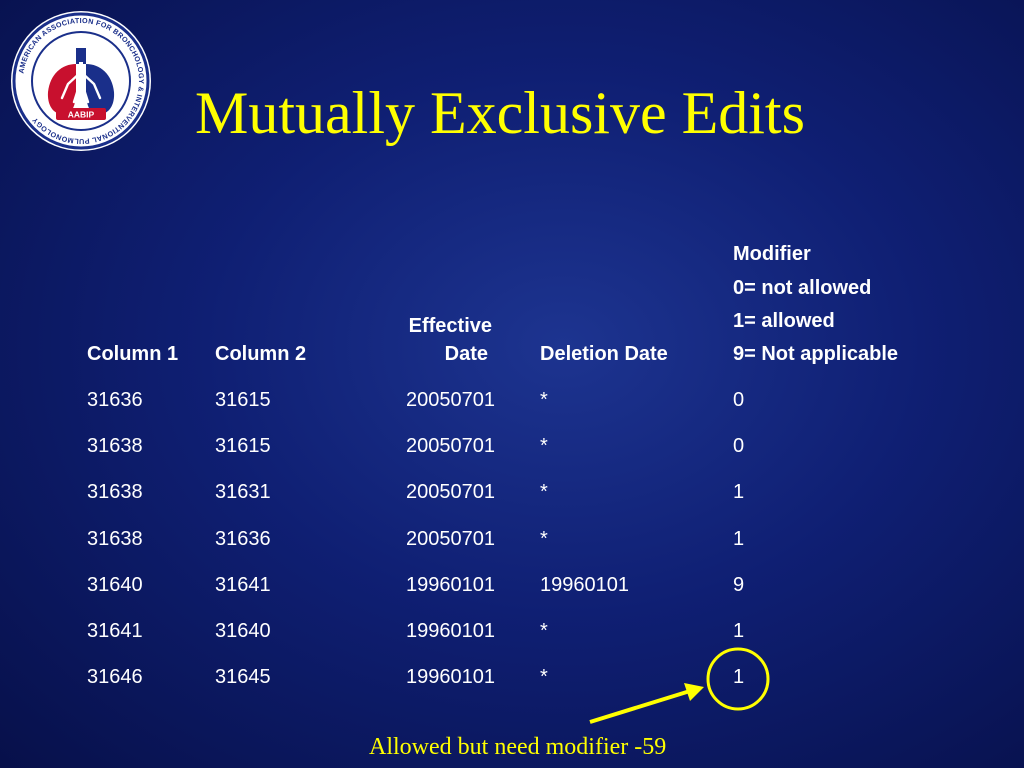  I want to click on cell-column-1: 31636, so click(115, 400).